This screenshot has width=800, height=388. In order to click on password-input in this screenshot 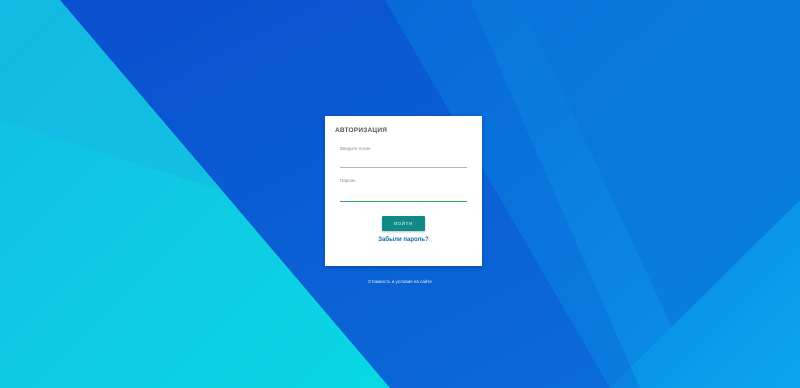, I will do `click(403, 196)`.